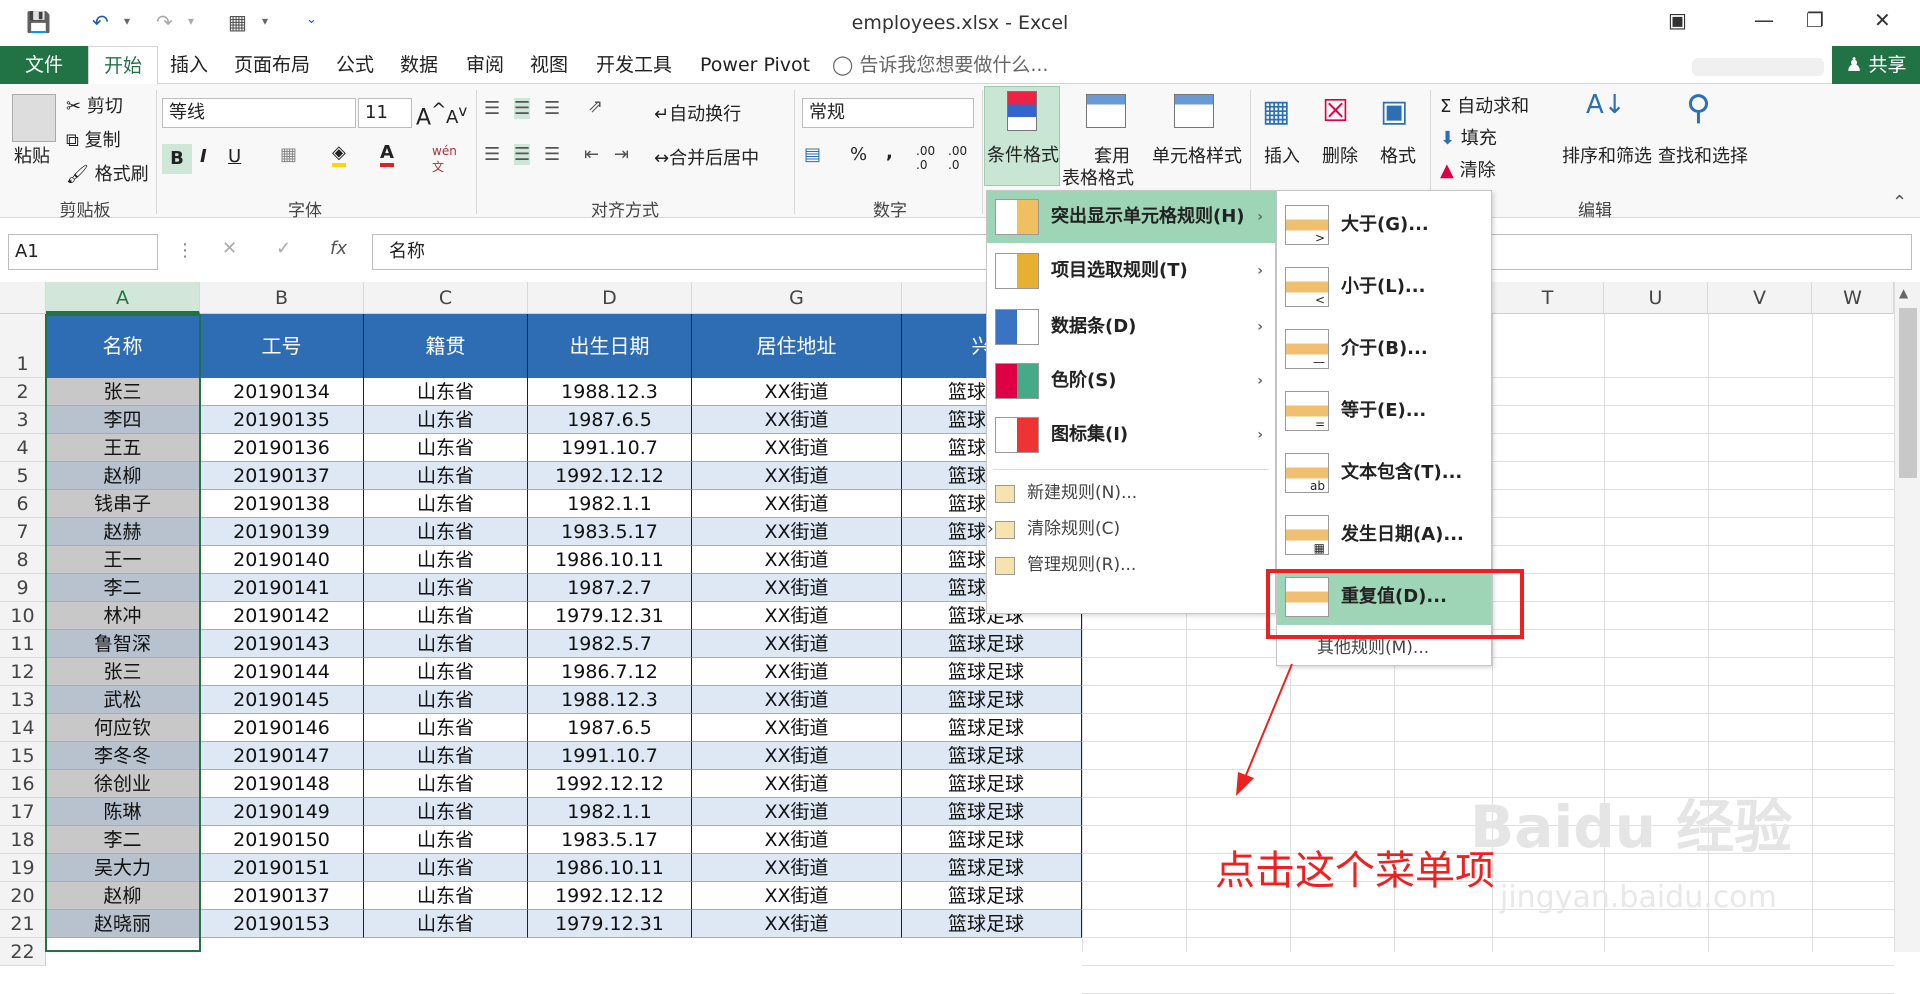 This screenshot has width=1920, height=994. What do you see at coordinates (610, 728) in the screenshot?
I see `table-cell: 1987.6.5` at bounding box center [610, 728].